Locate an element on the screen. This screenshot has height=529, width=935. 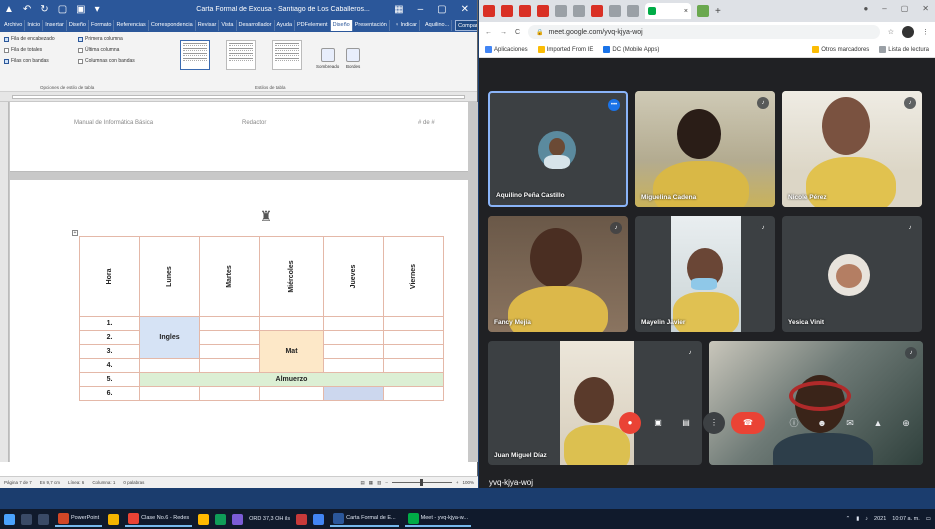
table-move-handle: + is located at coordinates (75, 233).